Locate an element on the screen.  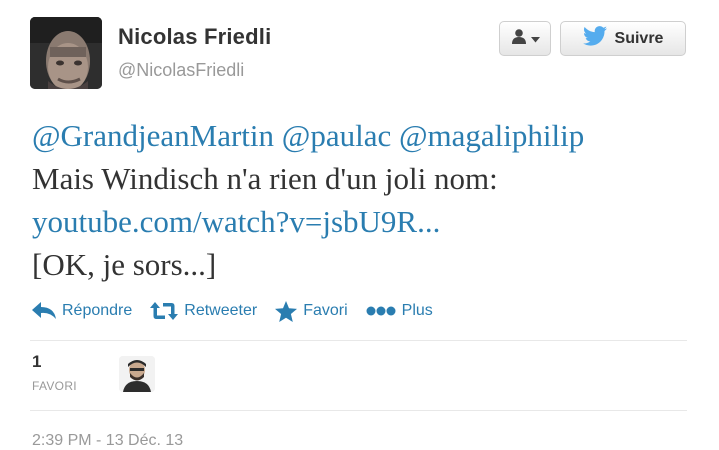
twitter-bird-icon is located at coordinates (594, 38).